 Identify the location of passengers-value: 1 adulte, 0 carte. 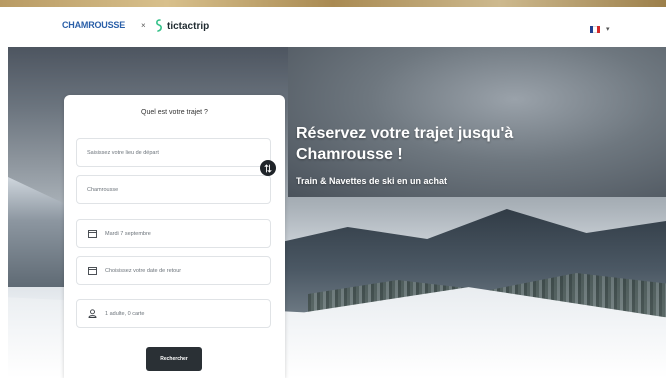
(125, 313).